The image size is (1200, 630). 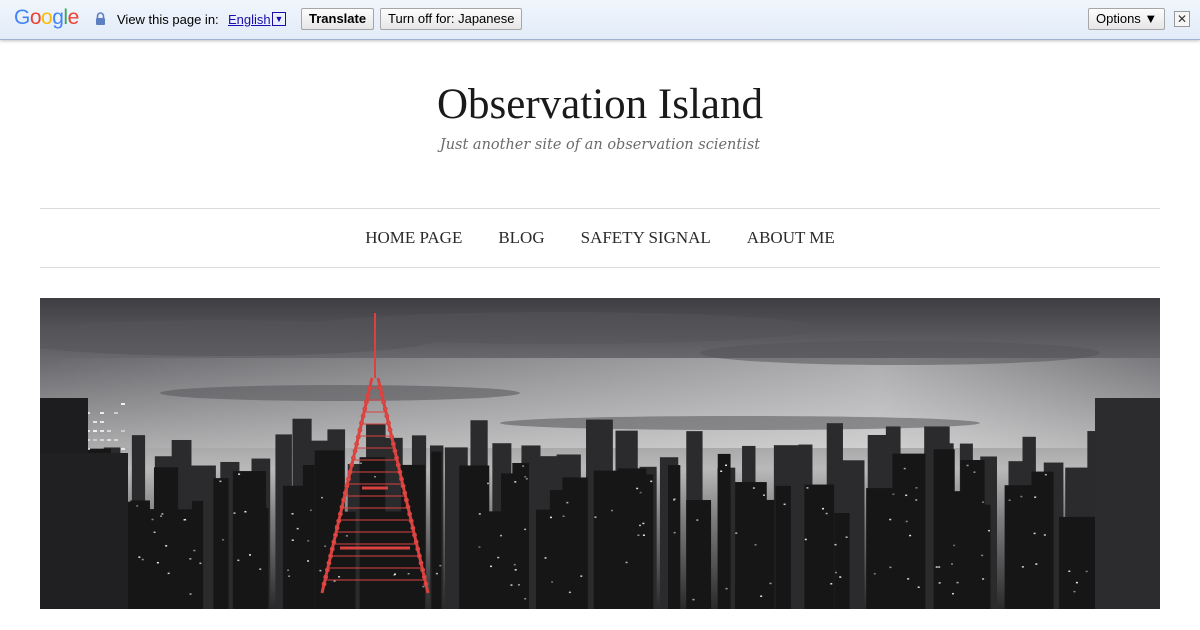 I want to click on logo-letter: g, so click(x=58, y=17).